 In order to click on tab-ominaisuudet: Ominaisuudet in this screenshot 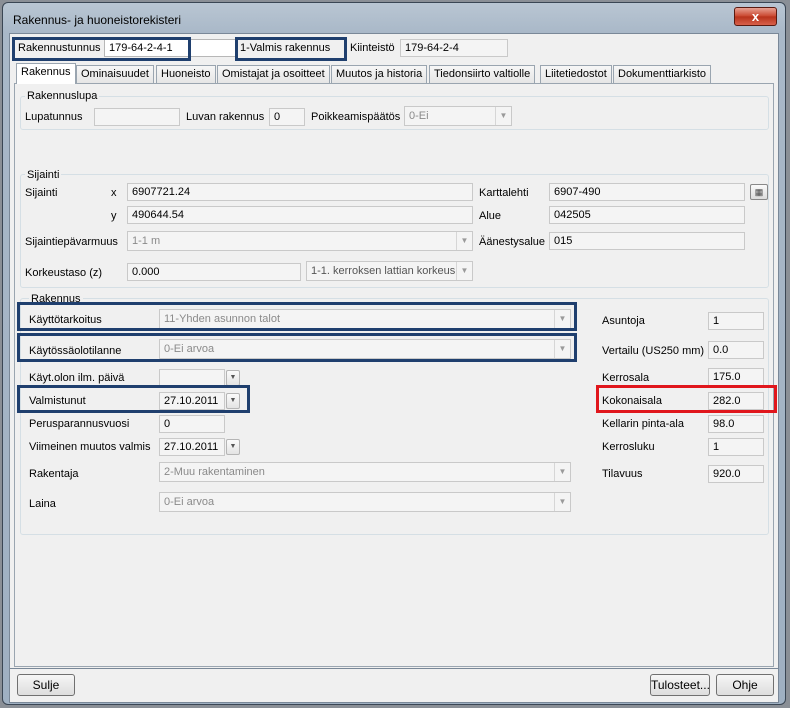, I will do `click(115, 74)`.